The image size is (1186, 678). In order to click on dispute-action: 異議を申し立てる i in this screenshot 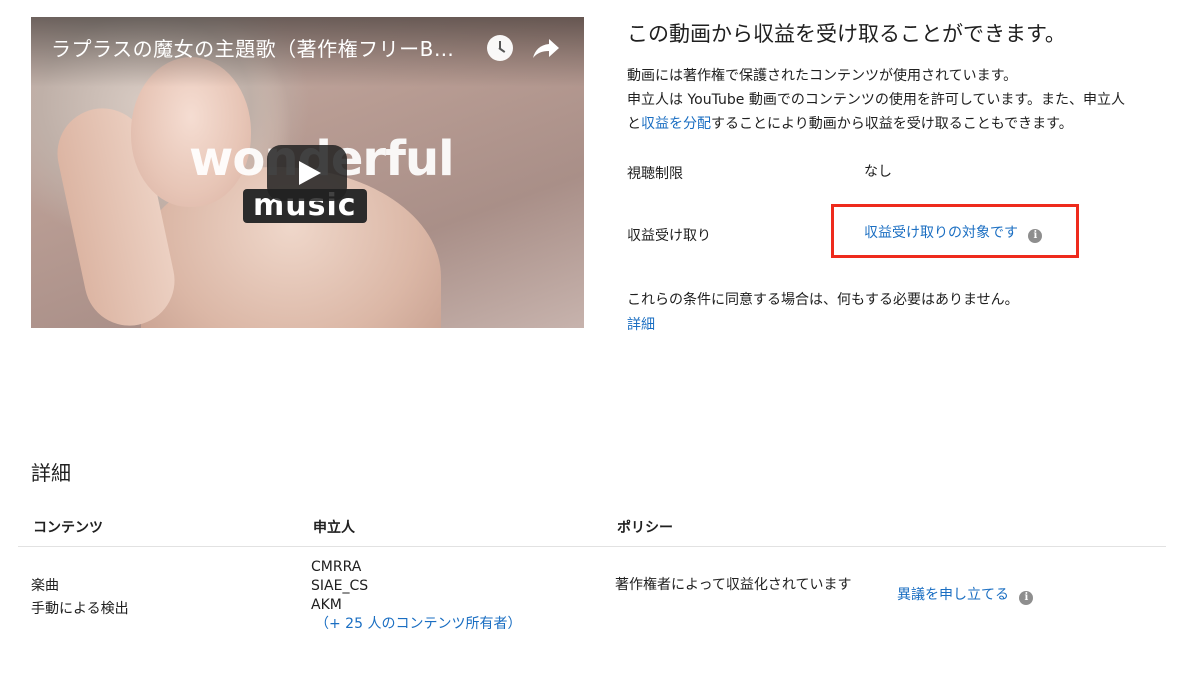, I will do `click(965, 594)`.